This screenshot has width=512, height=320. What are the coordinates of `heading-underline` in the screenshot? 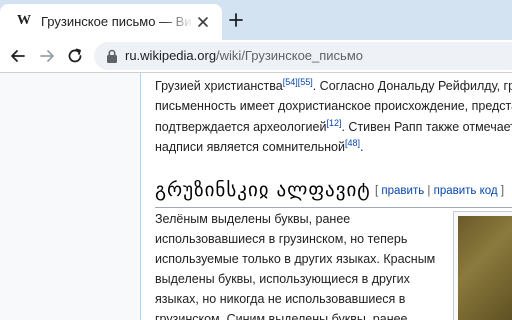 It's located at (333, 207).